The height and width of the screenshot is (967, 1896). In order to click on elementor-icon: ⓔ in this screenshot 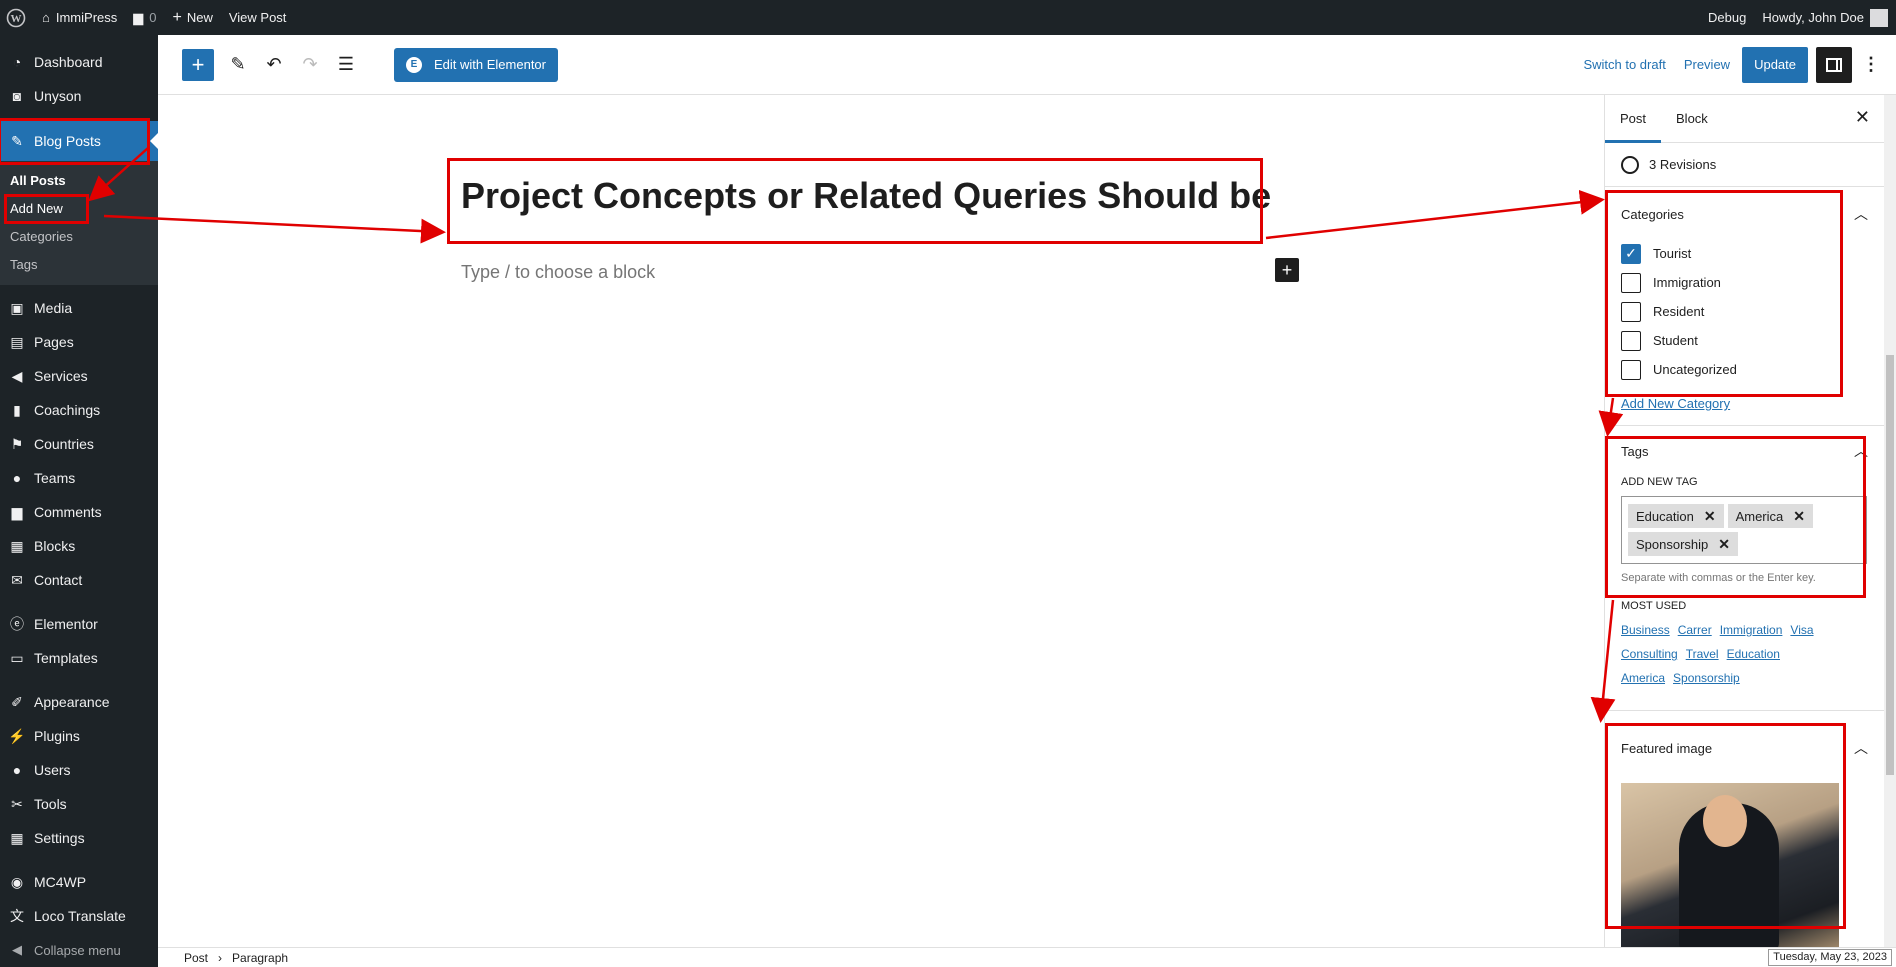, I will do `click(17, 624)`.